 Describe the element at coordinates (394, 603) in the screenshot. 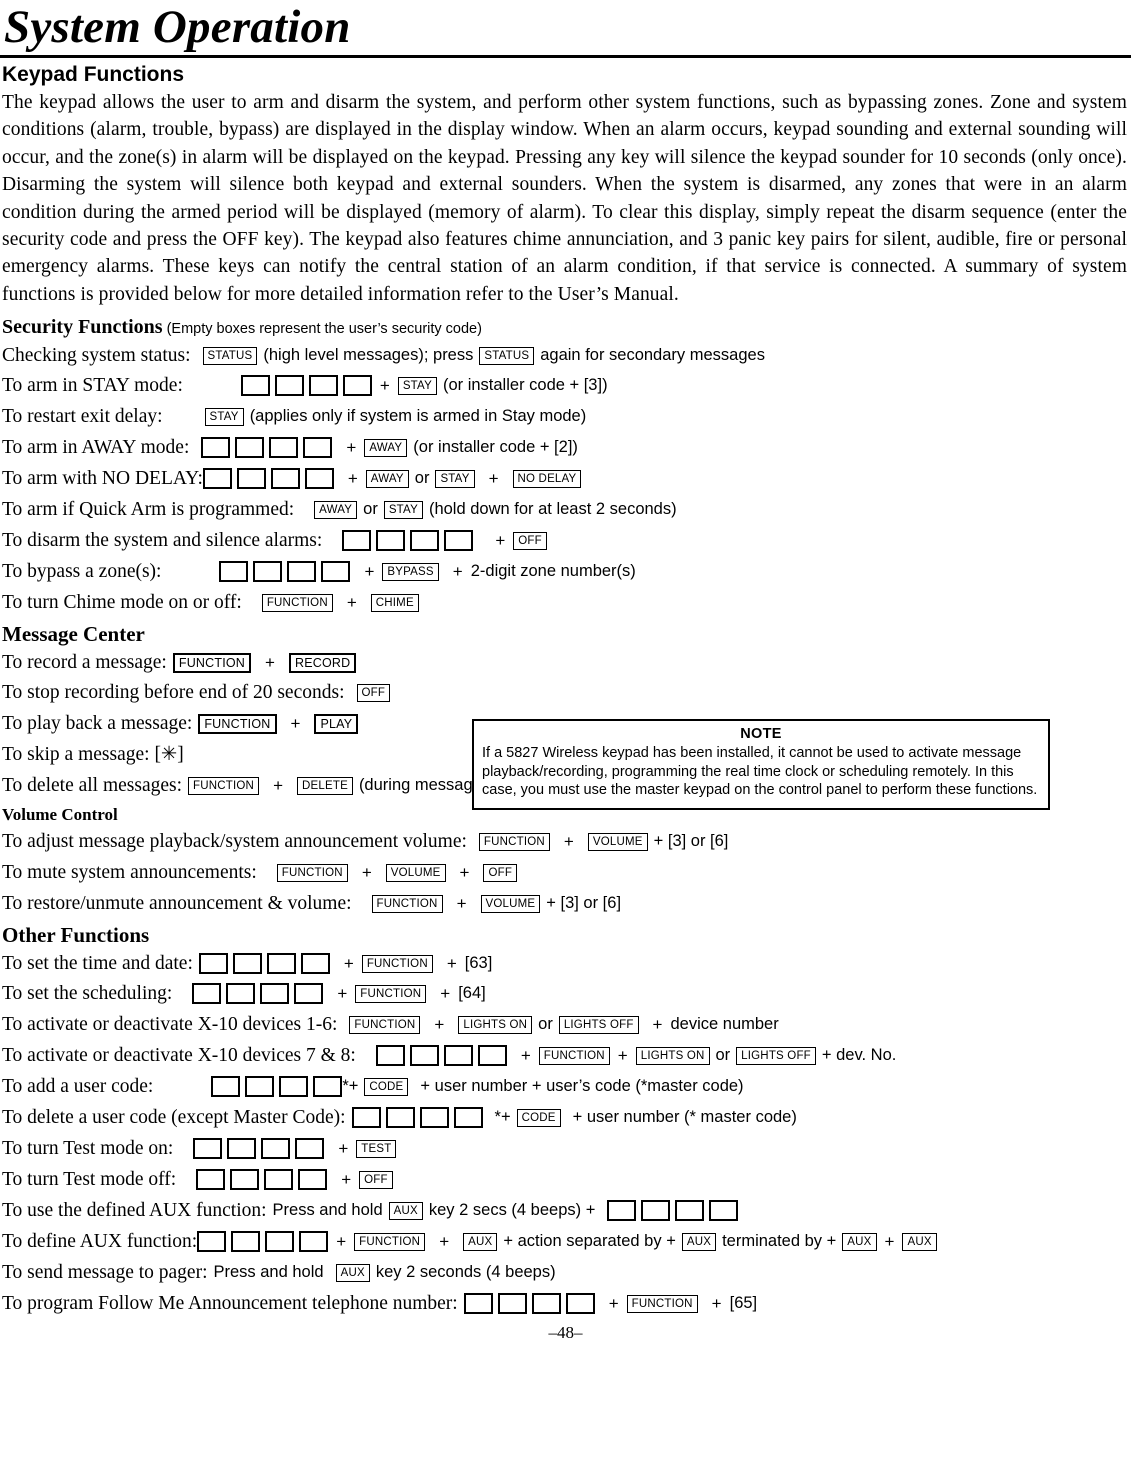

I see `key-chime: CHIME` at that location.